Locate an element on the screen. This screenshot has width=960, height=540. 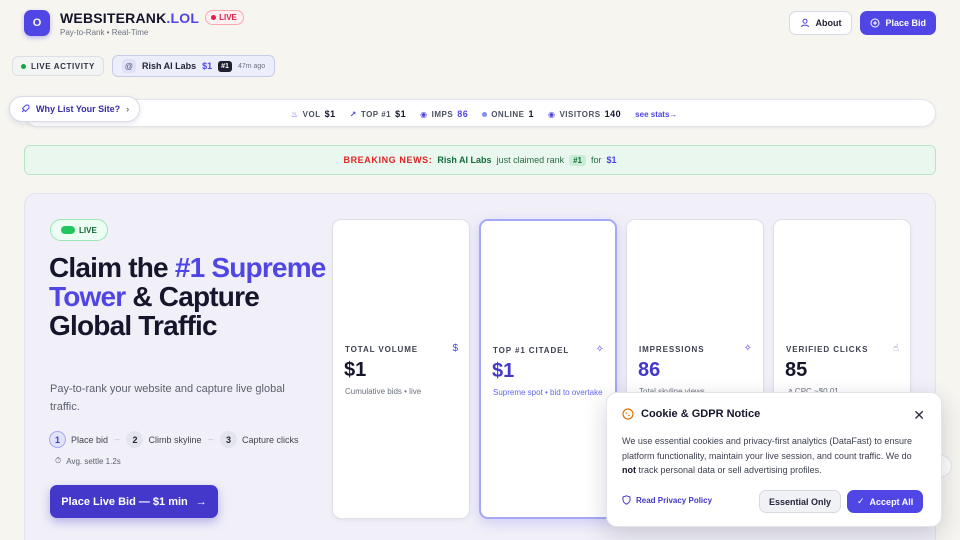
card-subtext: Cumulative bids • live is located at coordinates (383, 391).